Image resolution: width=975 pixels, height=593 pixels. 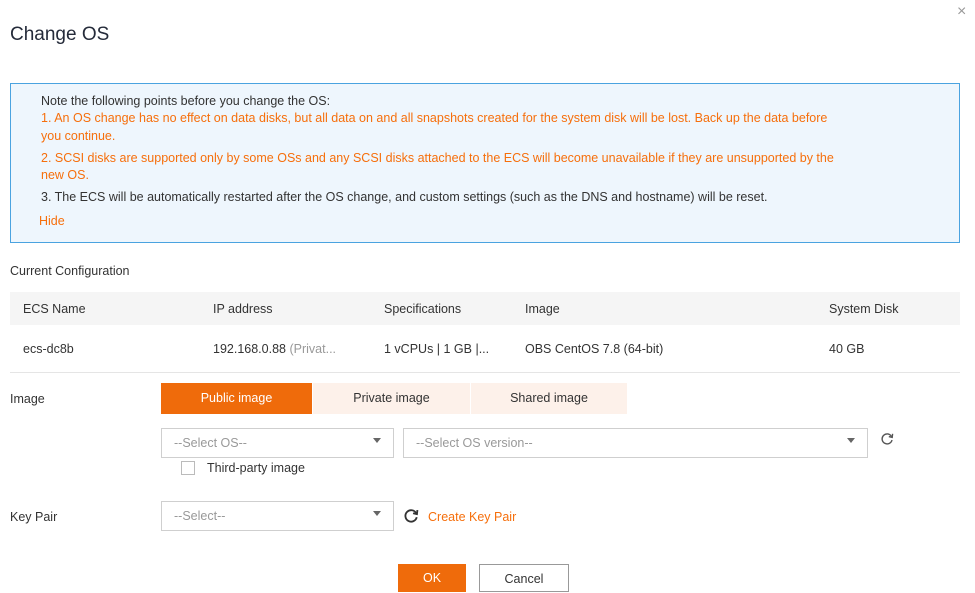 I want to click on column-header: IP address, so click(x=243, y=309).